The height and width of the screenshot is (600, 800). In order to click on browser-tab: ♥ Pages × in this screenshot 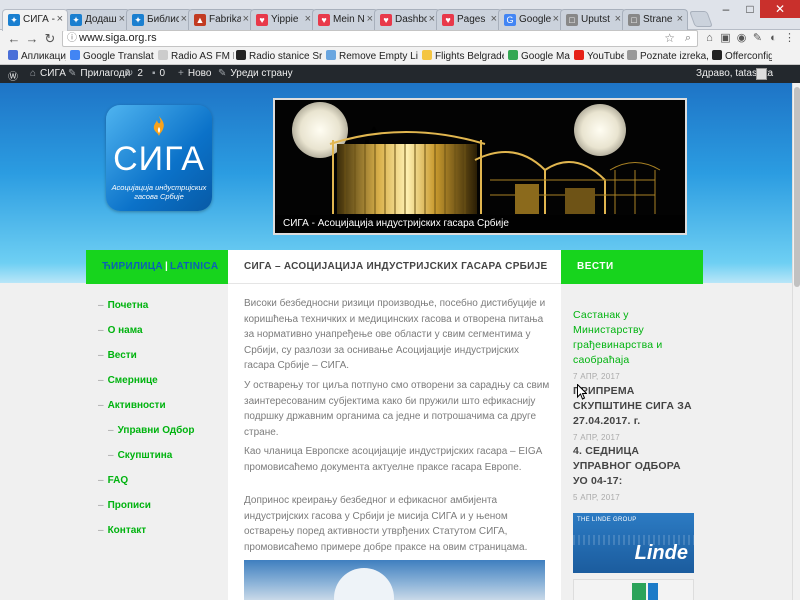, I will do `click(469, 19)`.